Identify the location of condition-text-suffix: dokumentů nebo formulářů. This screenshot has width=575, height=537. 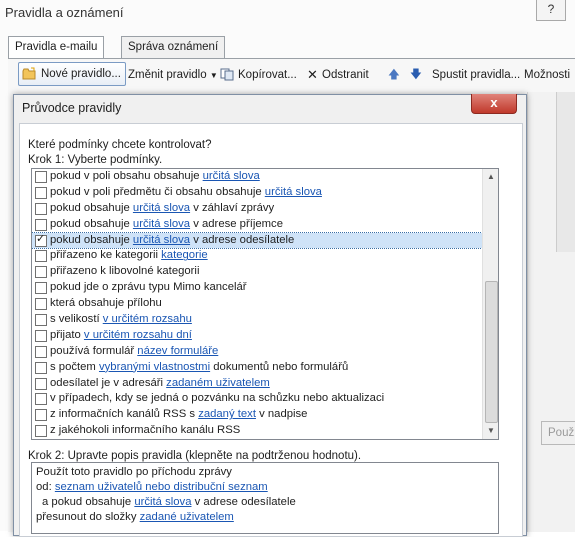
(279, 366).